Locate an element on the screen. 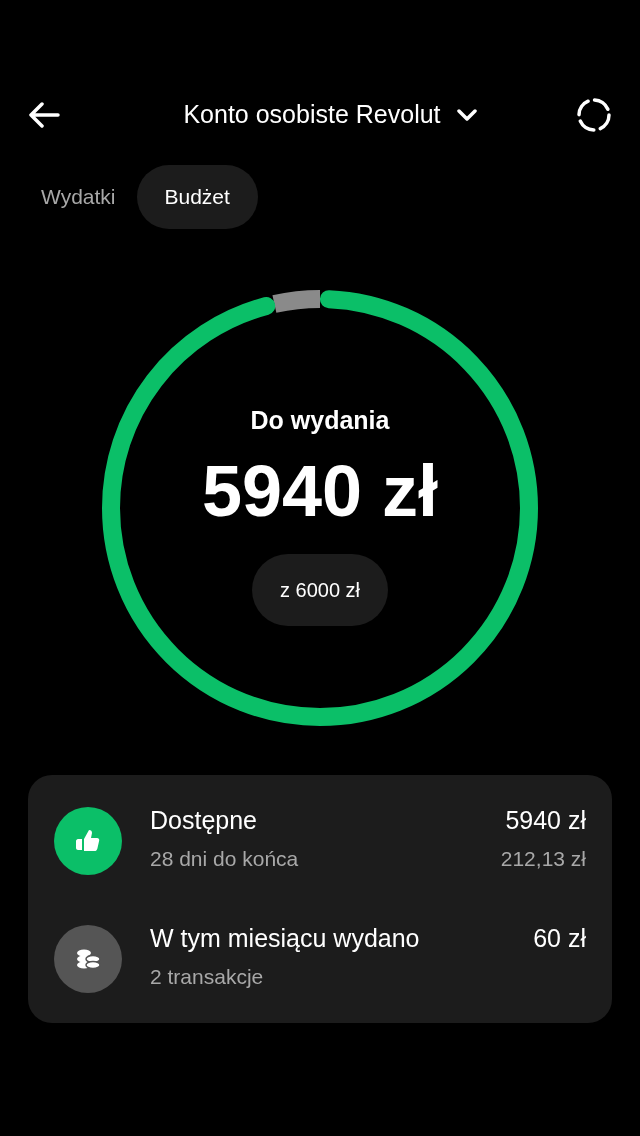 The width and height of the screenshot is (640, 1136). back-button is located at coordinates (44, 115).